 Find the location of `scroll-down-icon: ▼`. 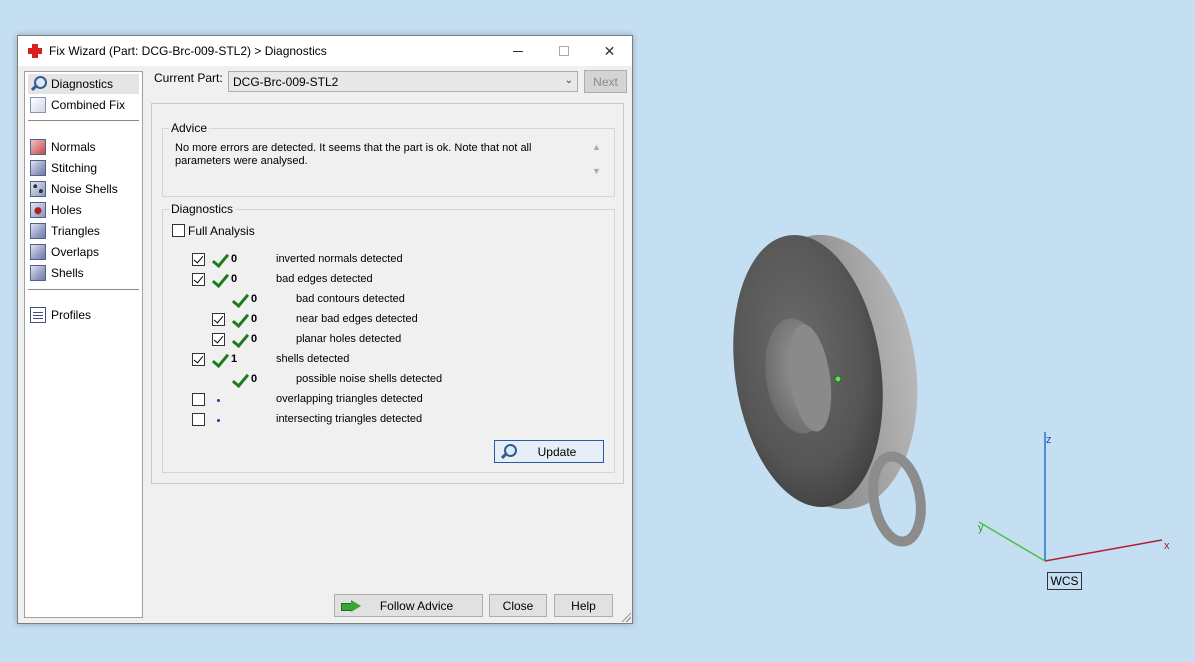

scroll-down-icon: ▼ is located at coordinates (596, 171).